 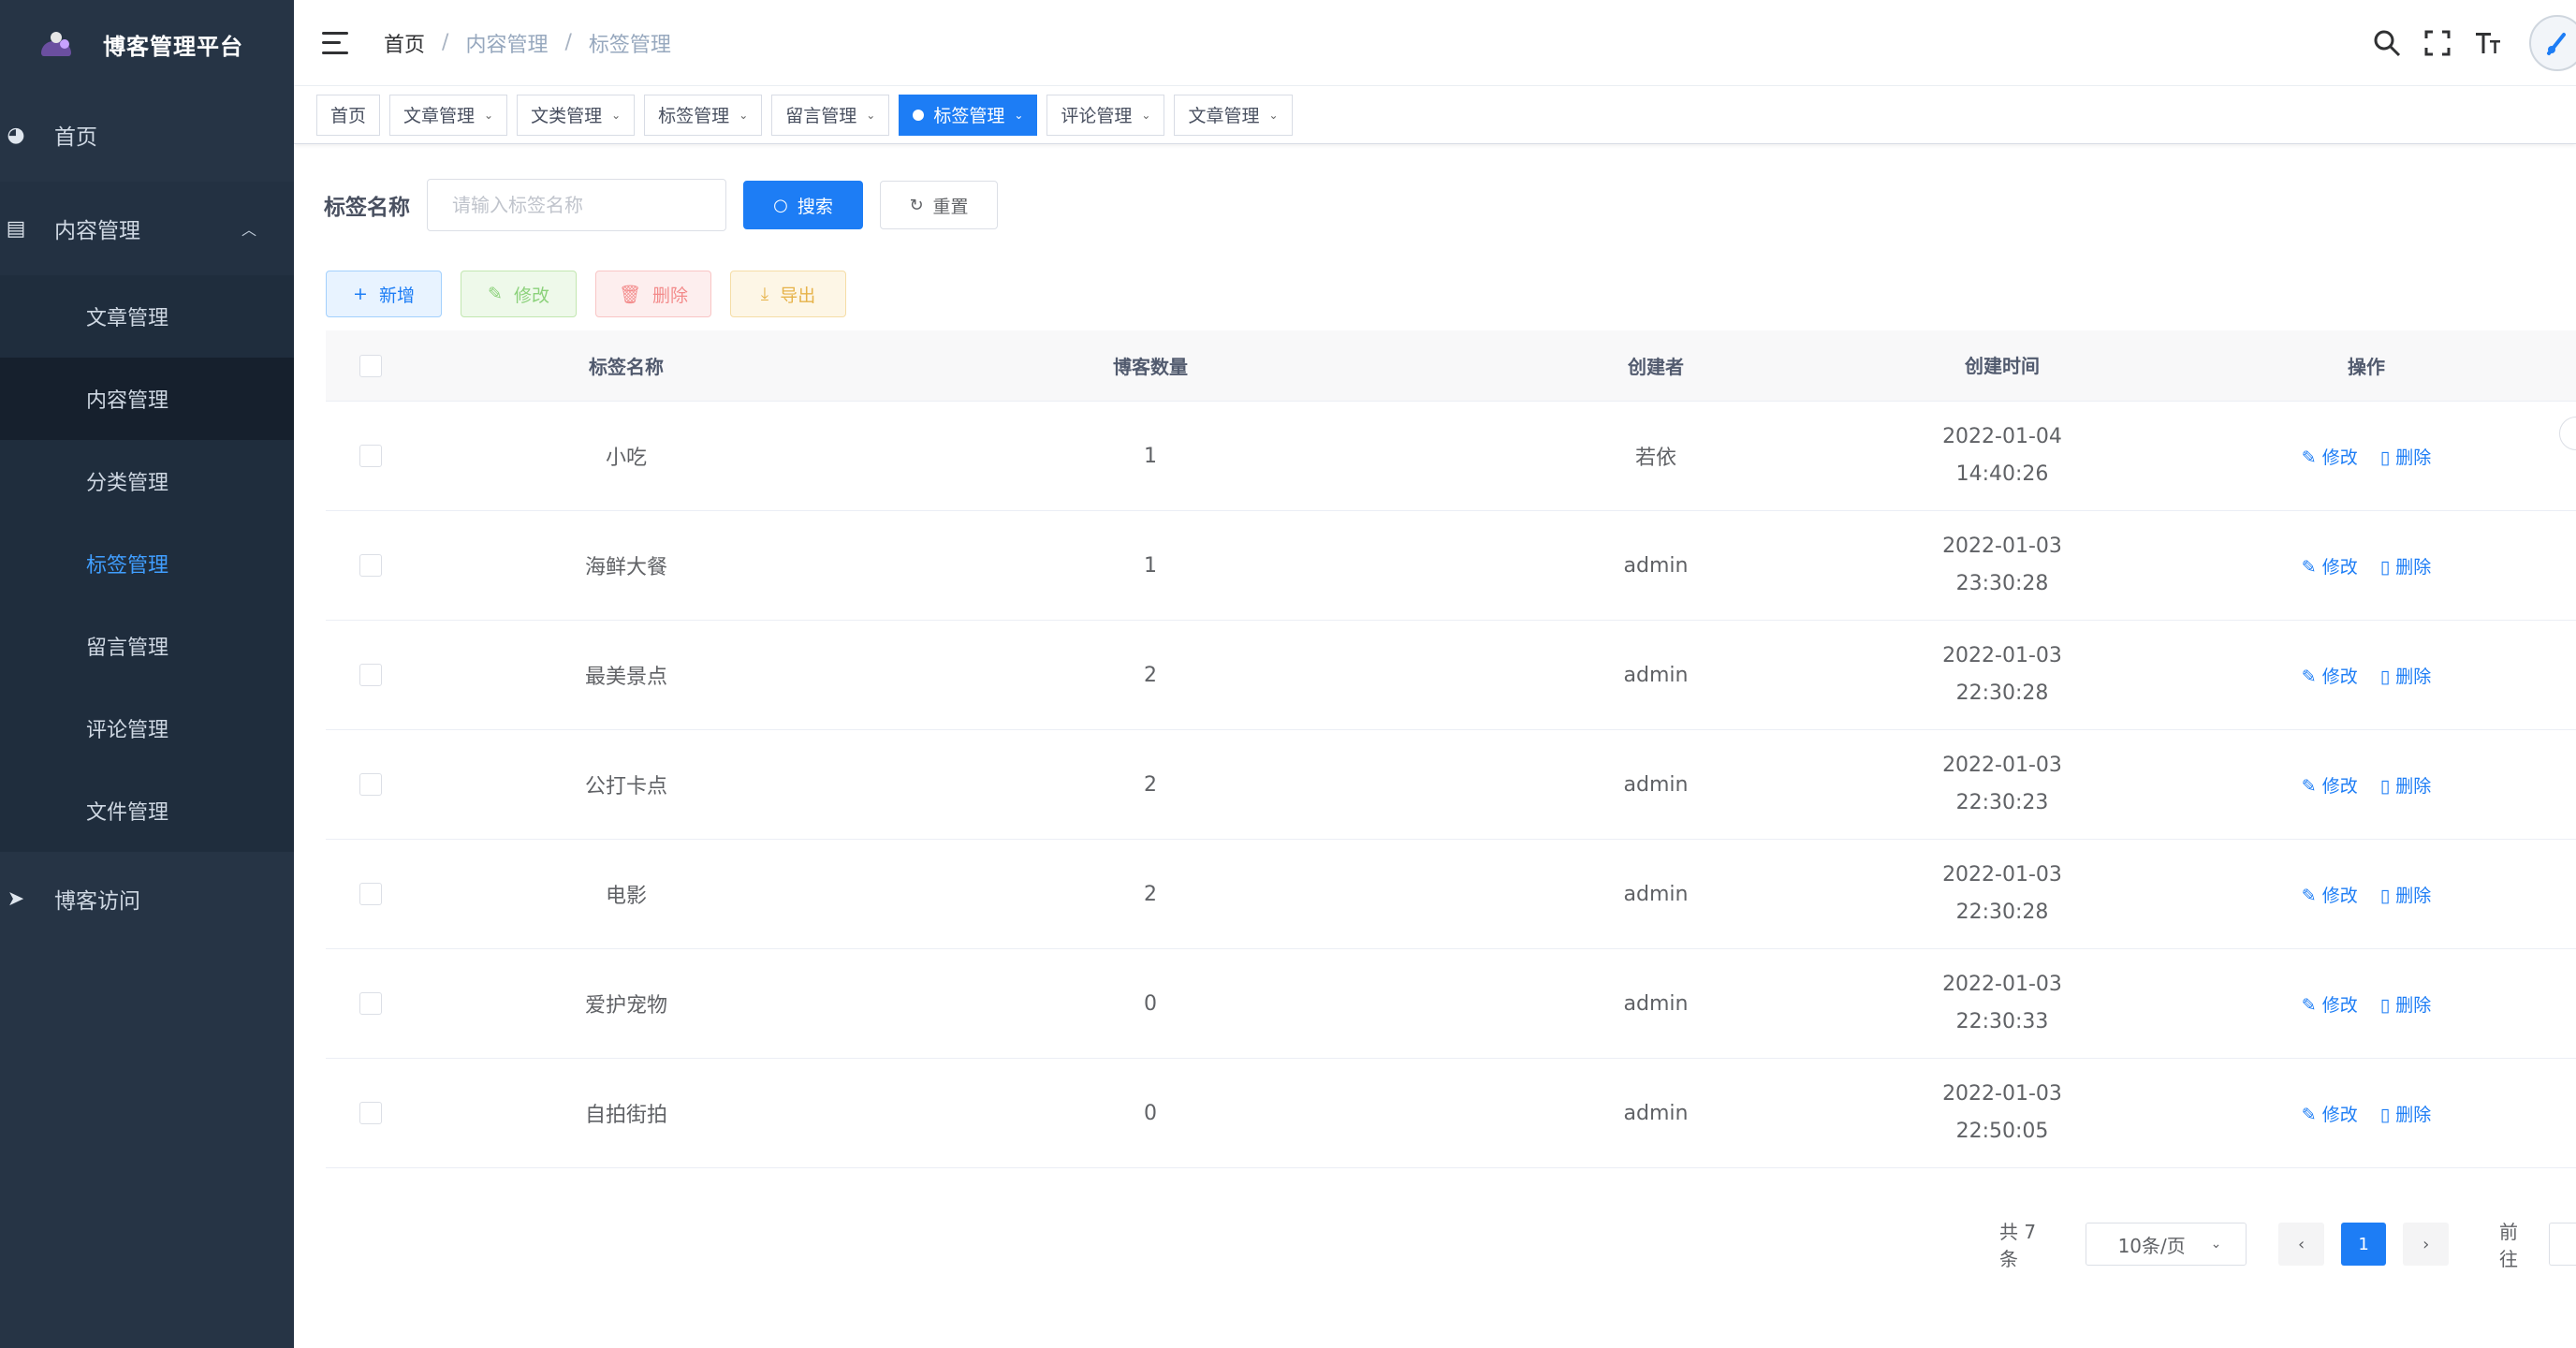 I want to click on sidebar-item-article: 文章管理, so click(x=147, y=317).